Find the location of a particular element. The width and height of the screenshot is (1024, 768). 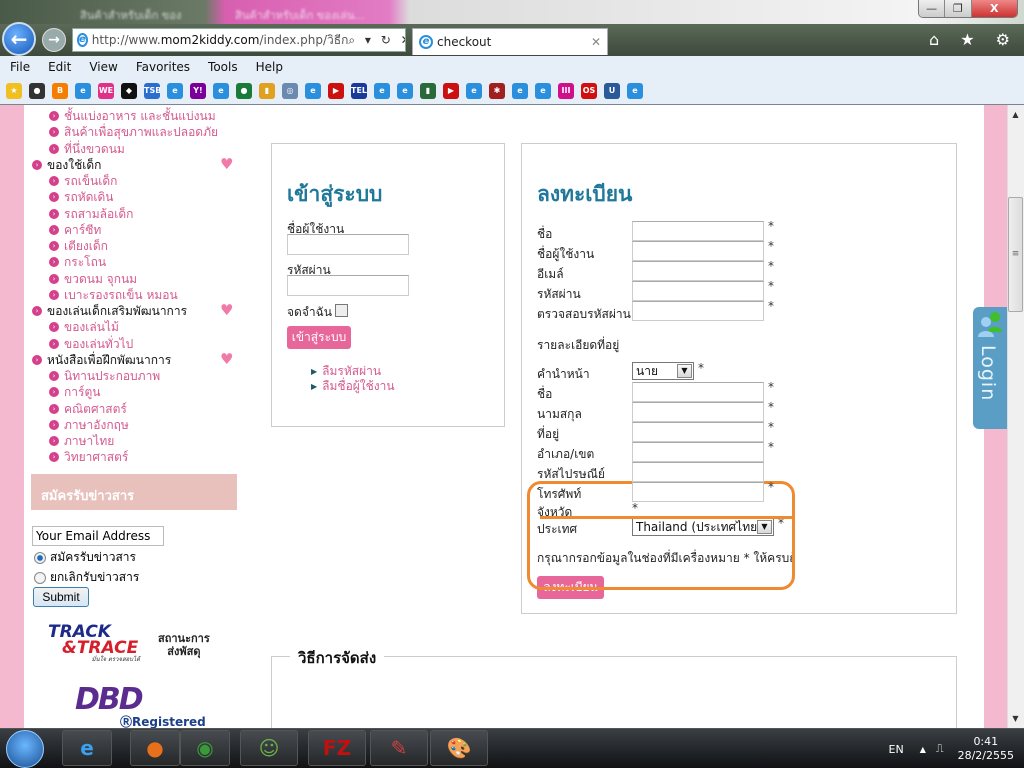

scroll-down-icon: ▼ is located at coordinates (1015, 718).